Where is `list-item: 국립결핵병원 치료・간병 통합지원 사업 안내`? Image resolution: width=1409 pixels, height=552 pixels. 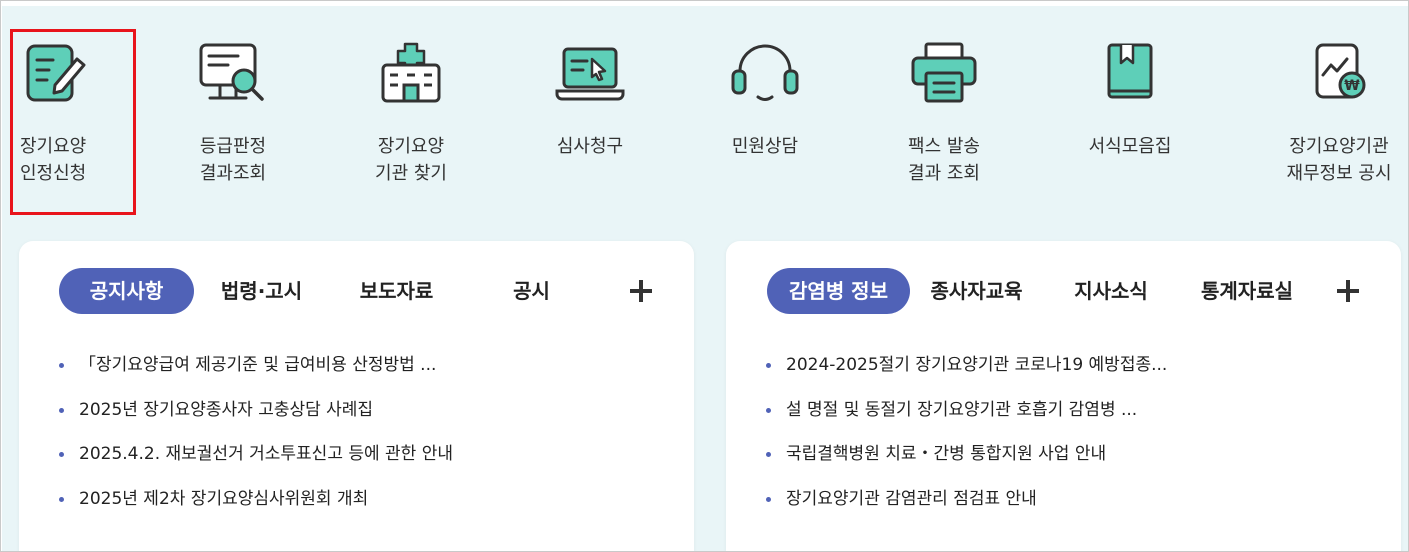 list-item: 국립결핵병원 치료・간병 통합지원 사업 안내 is located at coordinates (1073, 464).